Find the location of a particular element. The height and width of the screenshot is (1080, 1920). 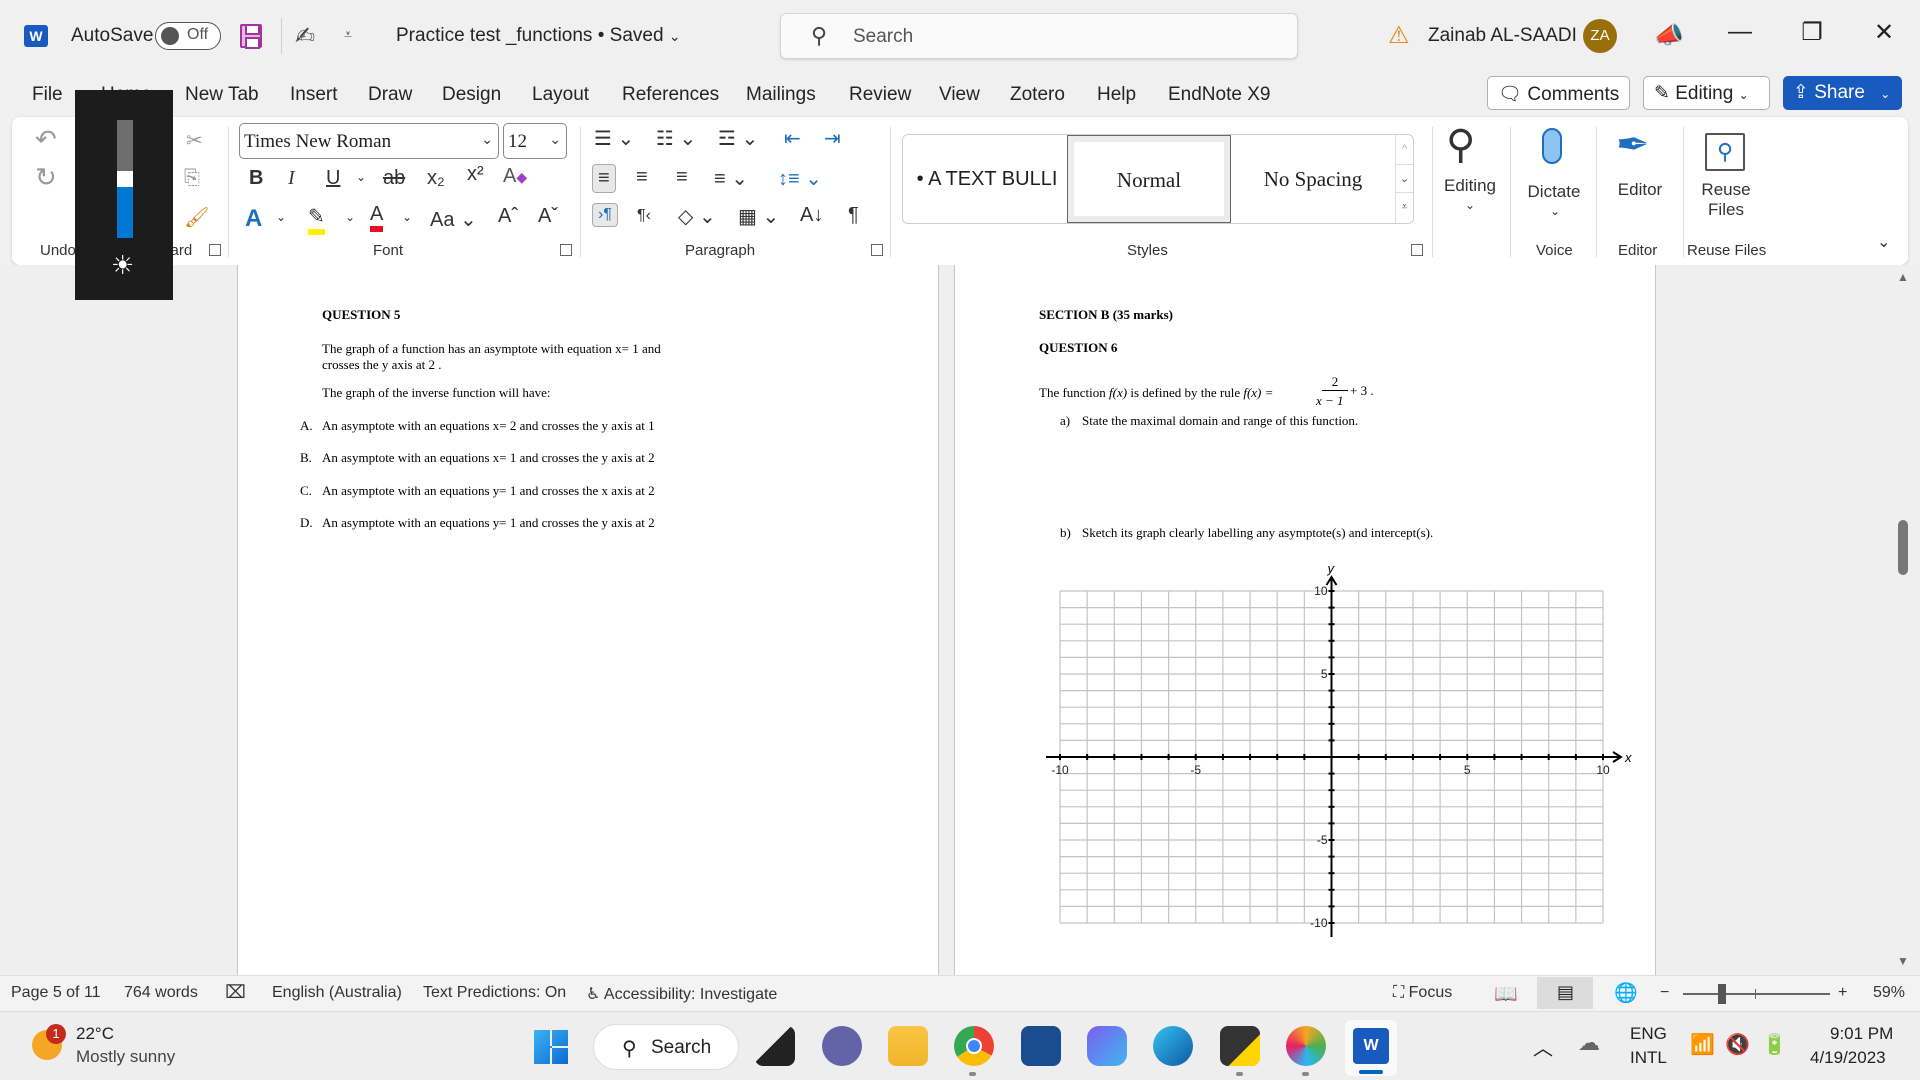

align-right-icon: ≡ is located at coordinates (682, 177).